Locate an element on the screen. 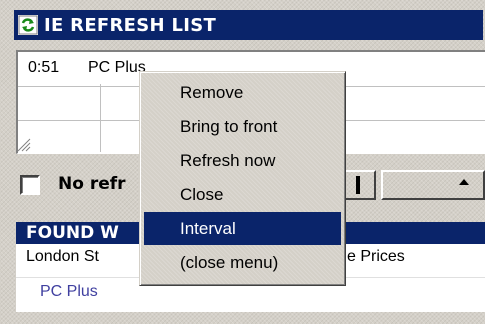 The height and width of the screenshot is (324, 485). no-refresh-checkbox is located at coordinates (30, 185).